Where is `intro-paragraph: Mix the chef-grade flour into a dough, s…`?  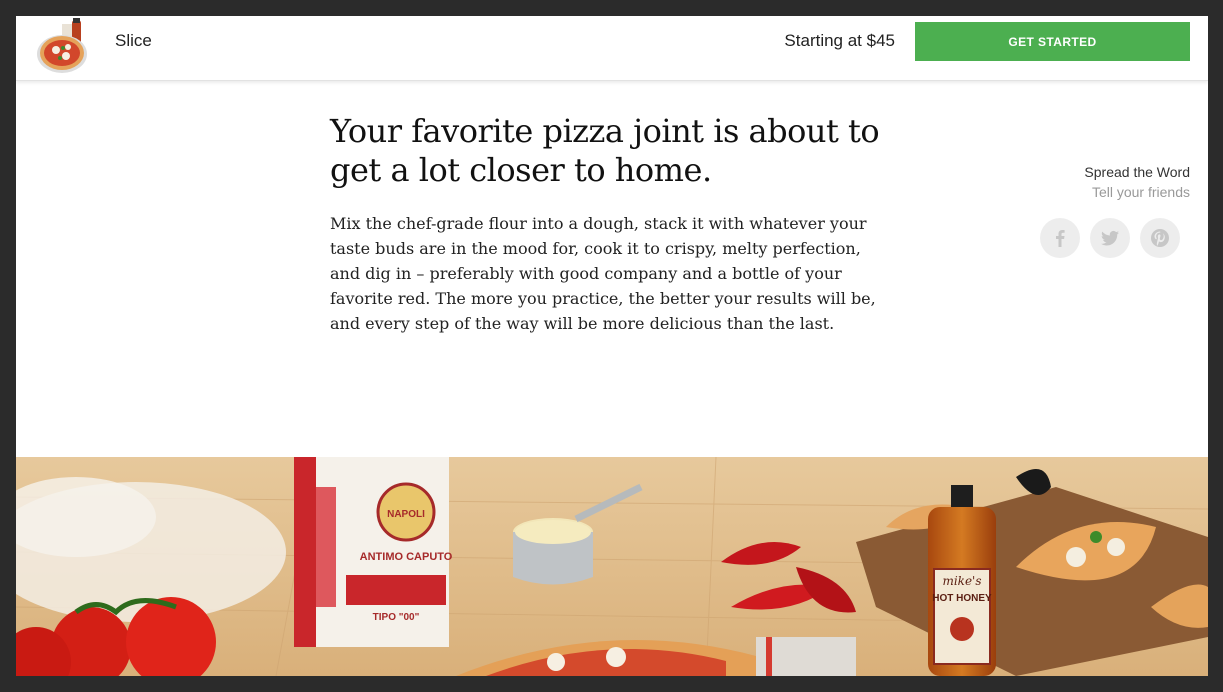
intro-paragraph: Mix the chef-grade flour into a dough, s… is located at coordinates (603, 273).